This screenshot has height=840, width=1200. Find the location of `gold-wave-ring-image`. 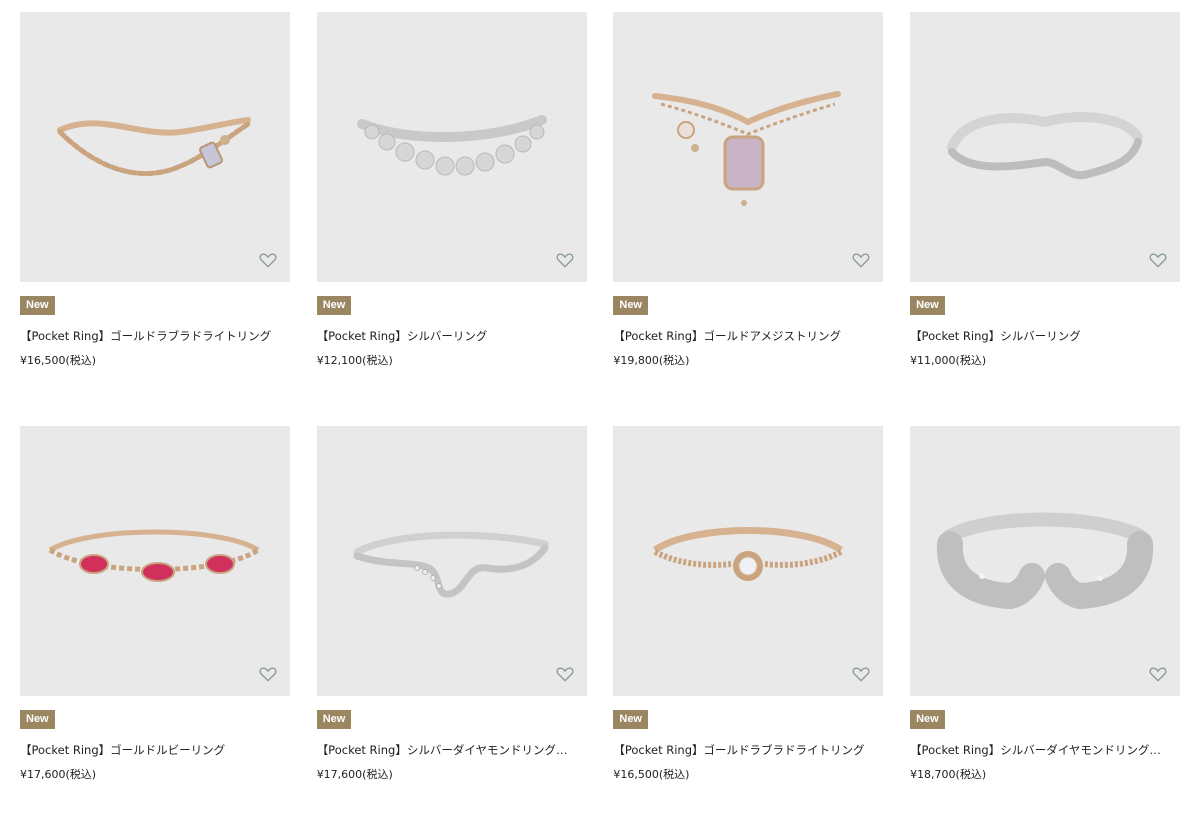

gold-wave-ring-image is located at coordinates (154, 146).